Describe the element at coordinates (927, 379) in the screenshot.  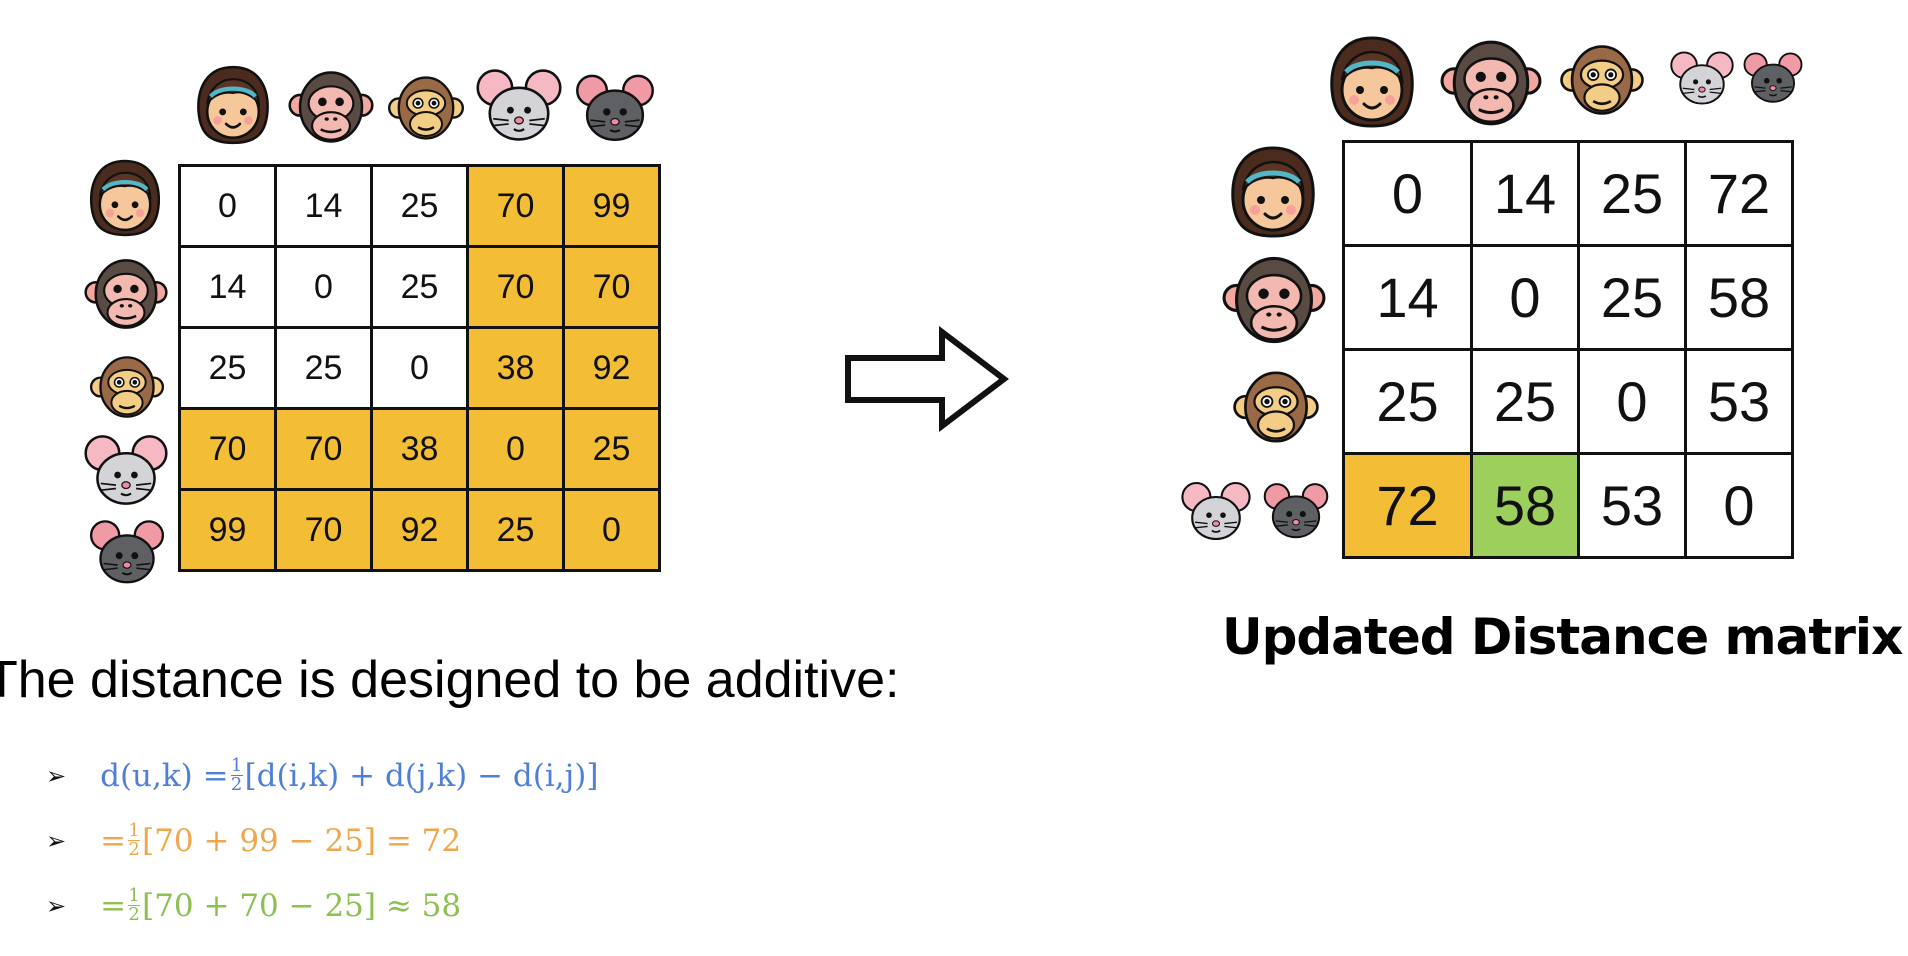
I see `right-arrow-icon` at that location.